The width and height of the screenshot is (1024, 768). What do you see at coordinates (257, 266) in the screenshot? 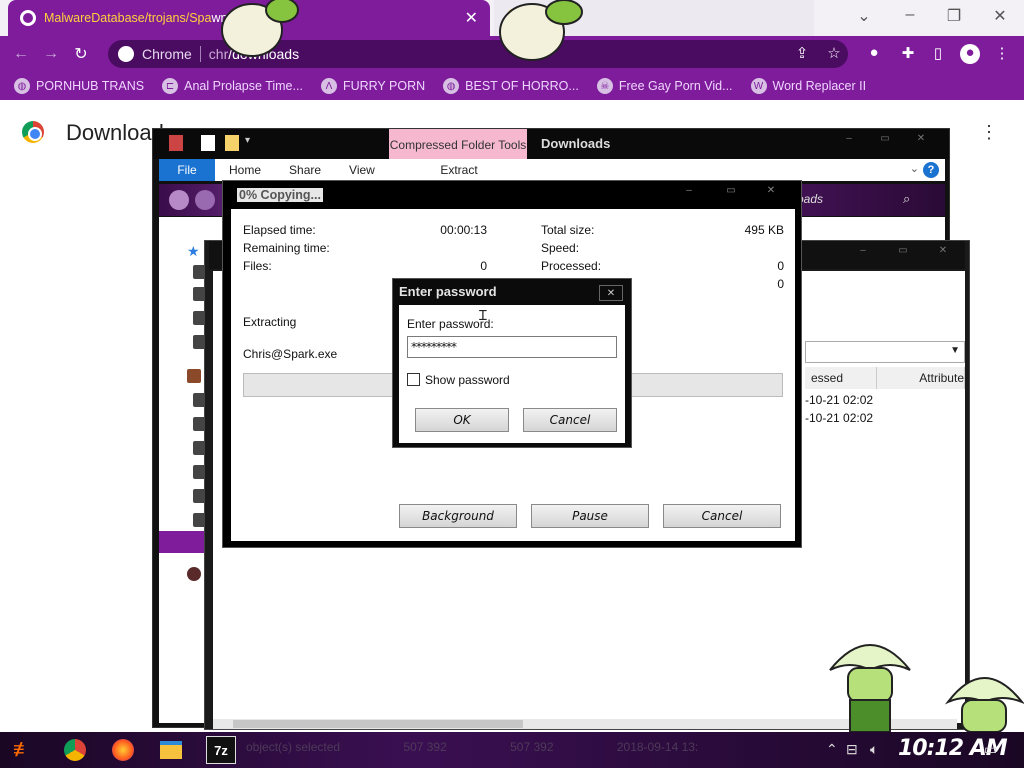
I see `files-label: Files:` at bounding box center [257, 266].